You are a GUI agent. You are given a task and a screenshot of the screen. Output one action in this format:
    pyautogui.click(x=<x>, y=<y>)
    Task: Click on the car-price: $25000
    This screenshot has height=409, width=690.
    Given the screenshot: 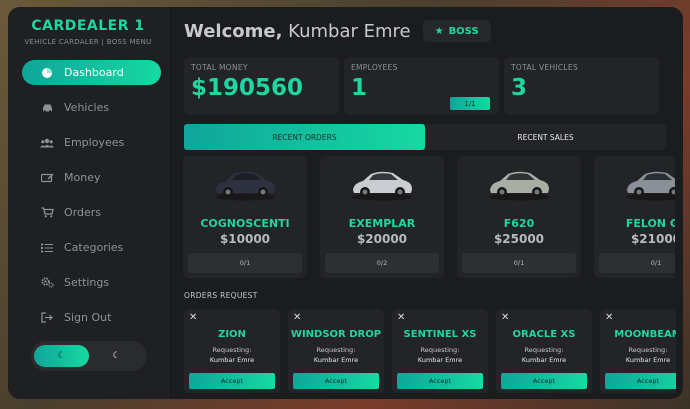 What is the action you would take?
    pyautogui.click(x=519, y=239)
    